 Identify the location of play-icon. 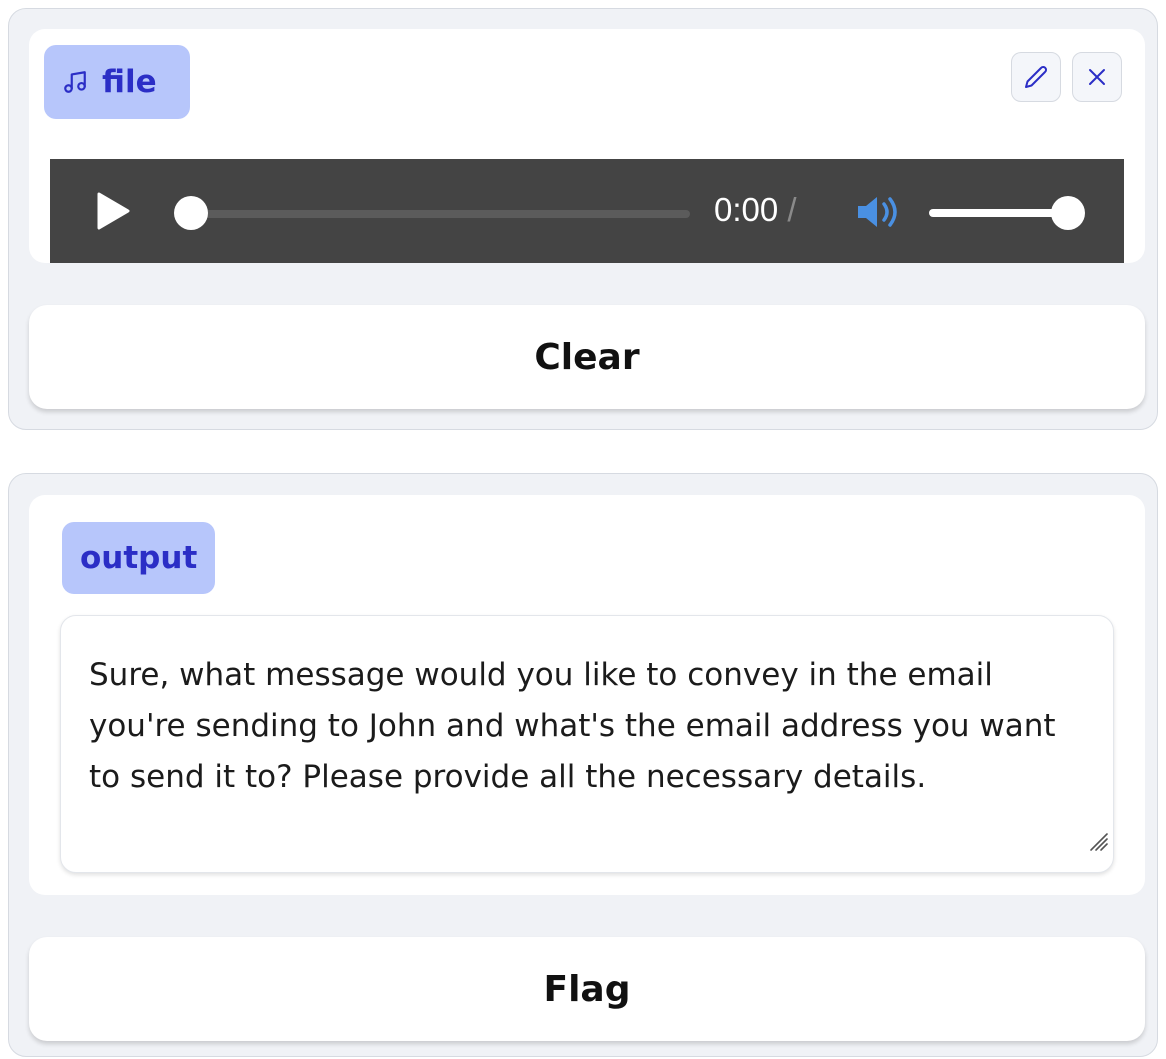
(113, 211).